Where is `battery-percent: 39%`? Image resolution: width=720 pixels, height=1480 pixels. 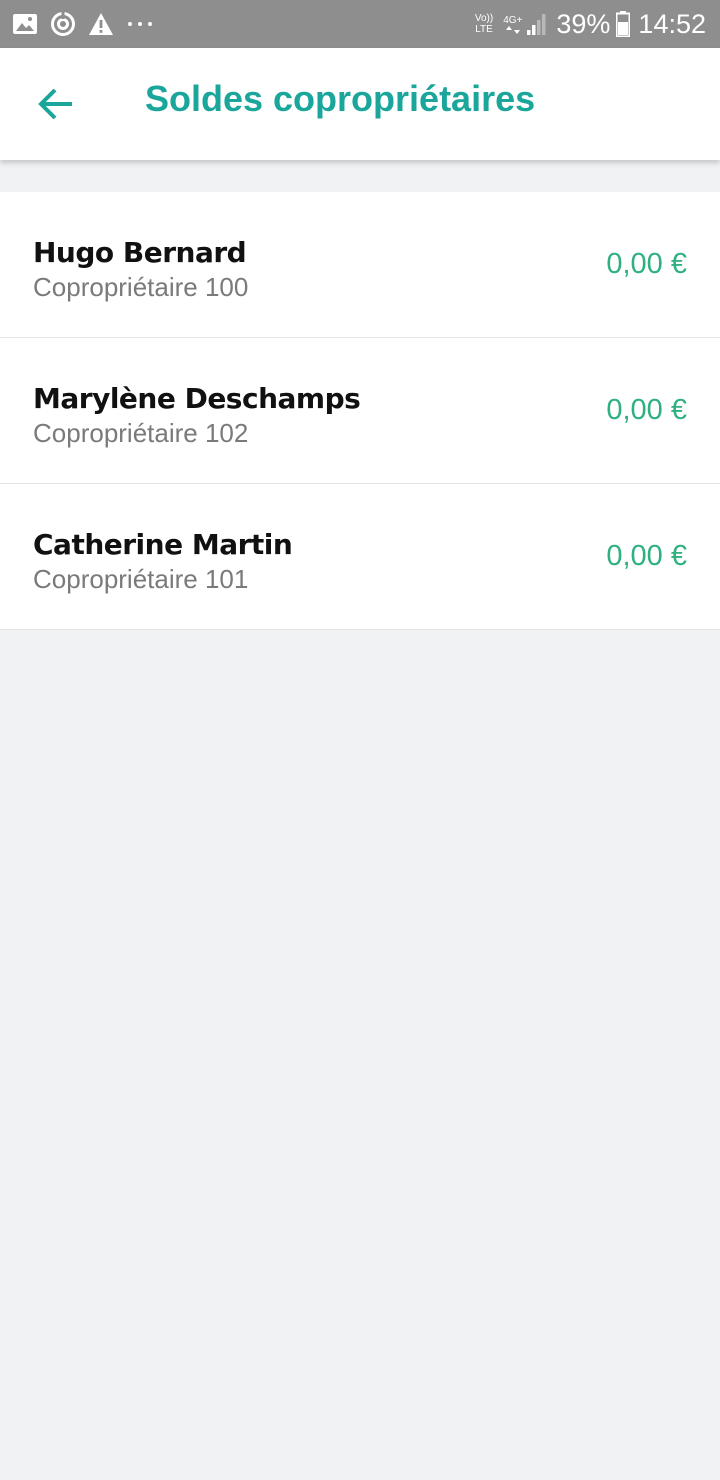 battery-percent: 39% is located at coordinates (583, 23).